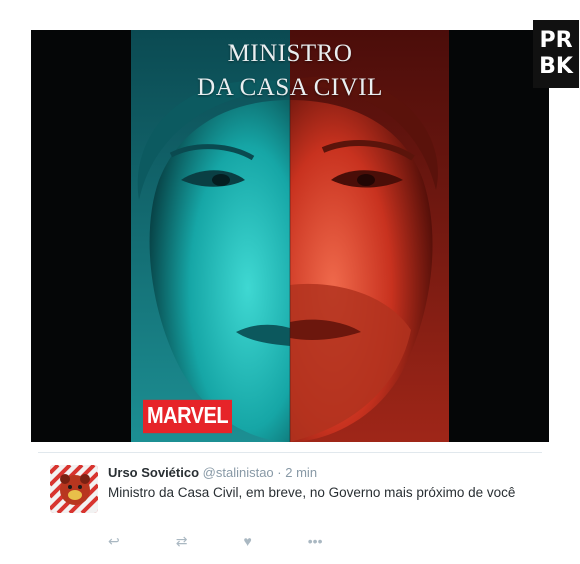  I want to click on tweet-timestamp: 2 min, so click(301, 472).